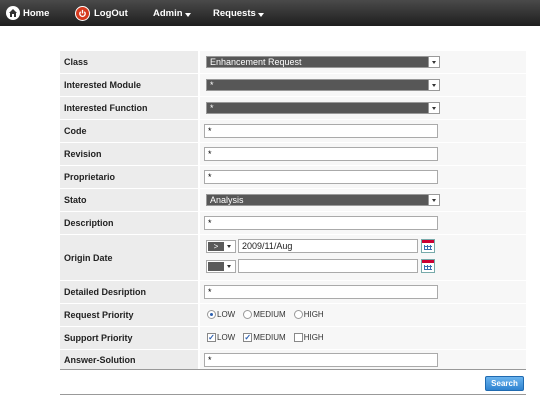 This screenshot has width=540, height=402. Describe the element at coordinates (129, 315) in the screenshot. I see `request-priority-label: Request Priority` at that location.